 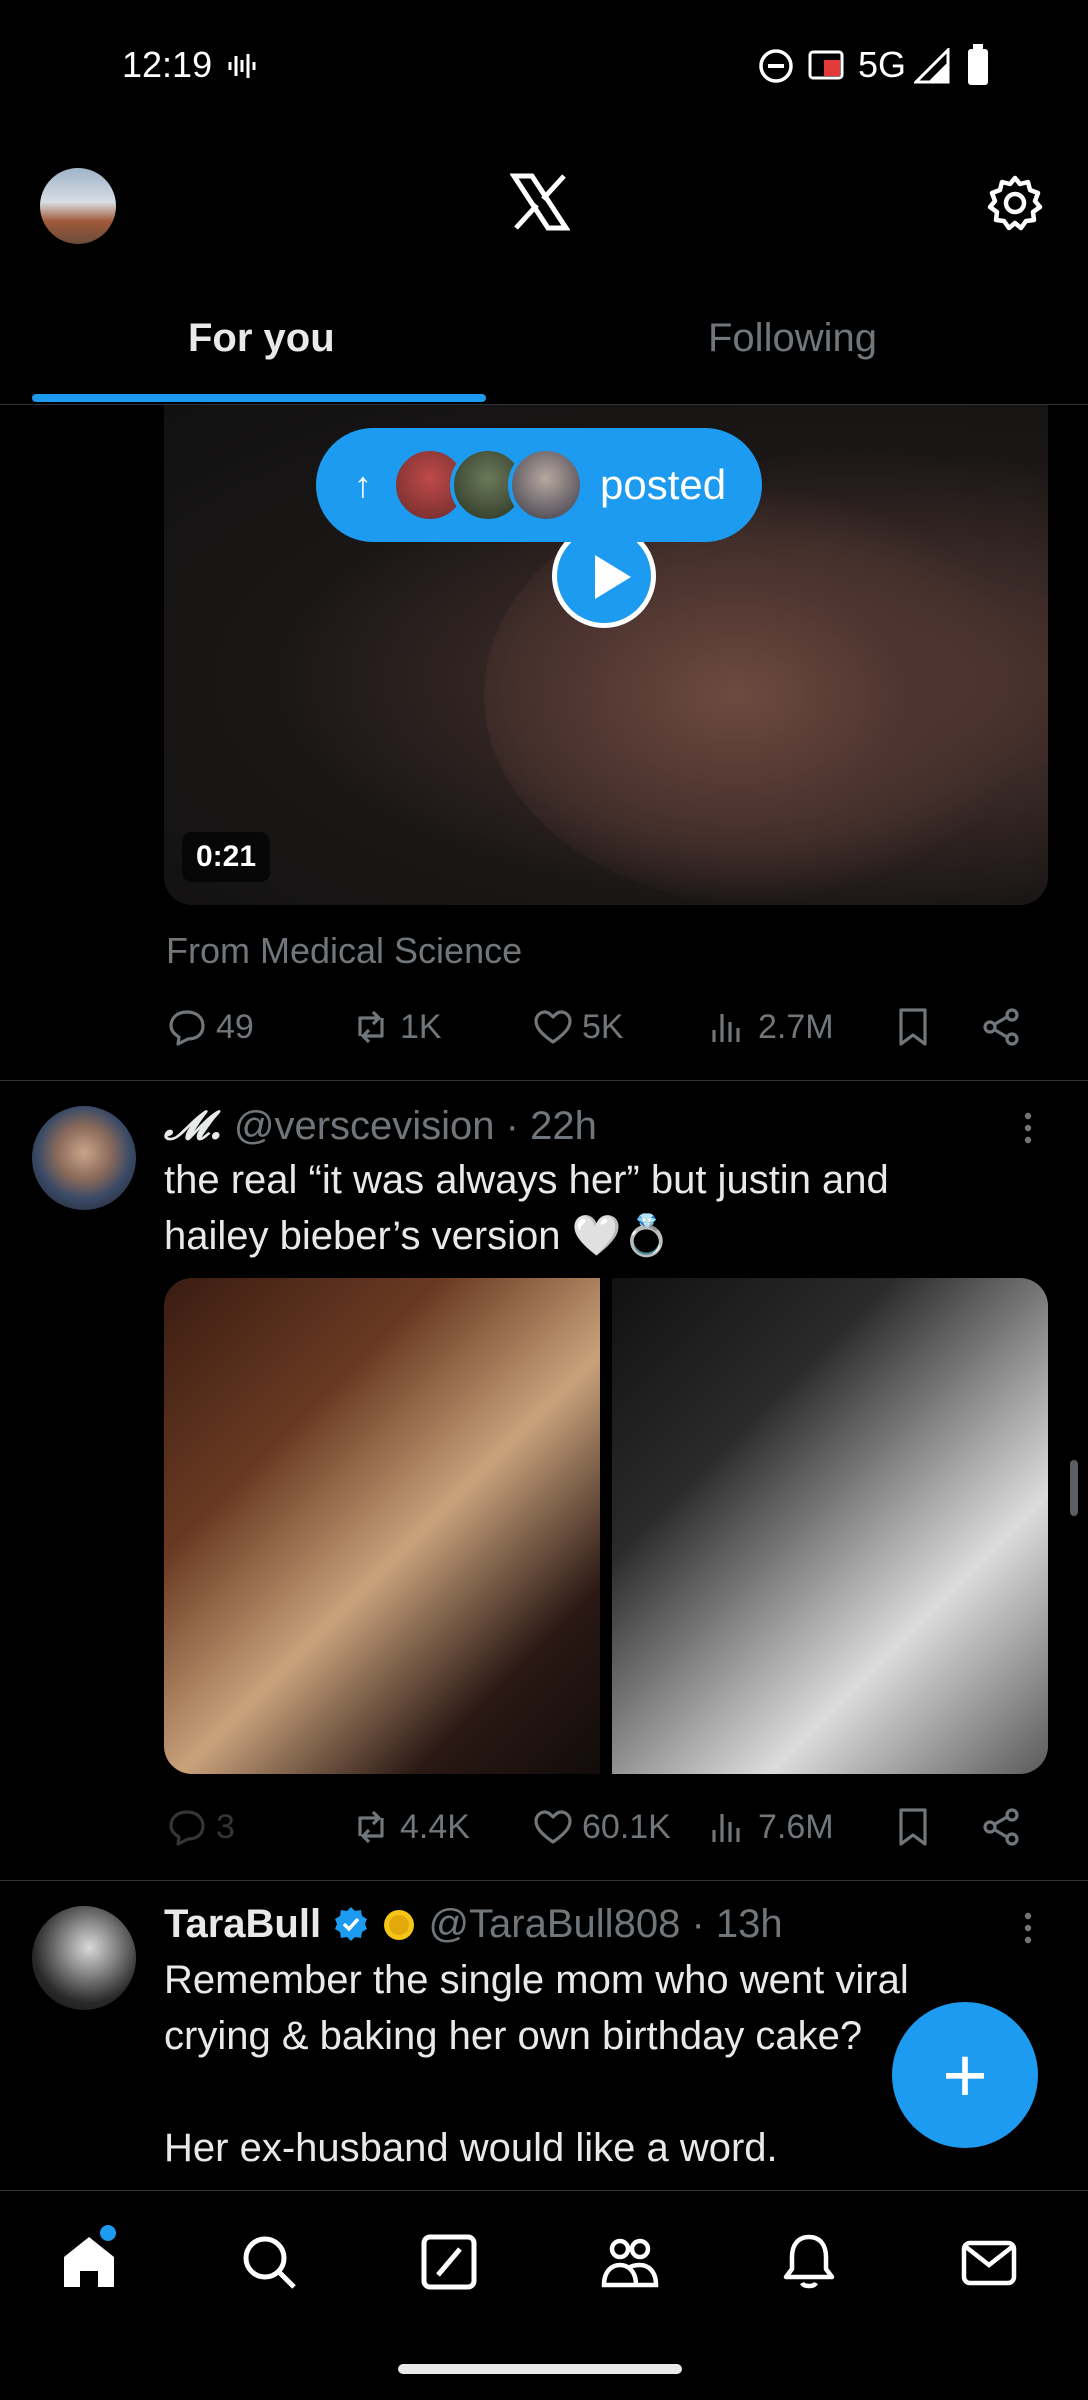 What do you see at coordinates (737, 1924) in the screenshot?
I see `post-time: · 13h` at bounding box center [737, 1924].